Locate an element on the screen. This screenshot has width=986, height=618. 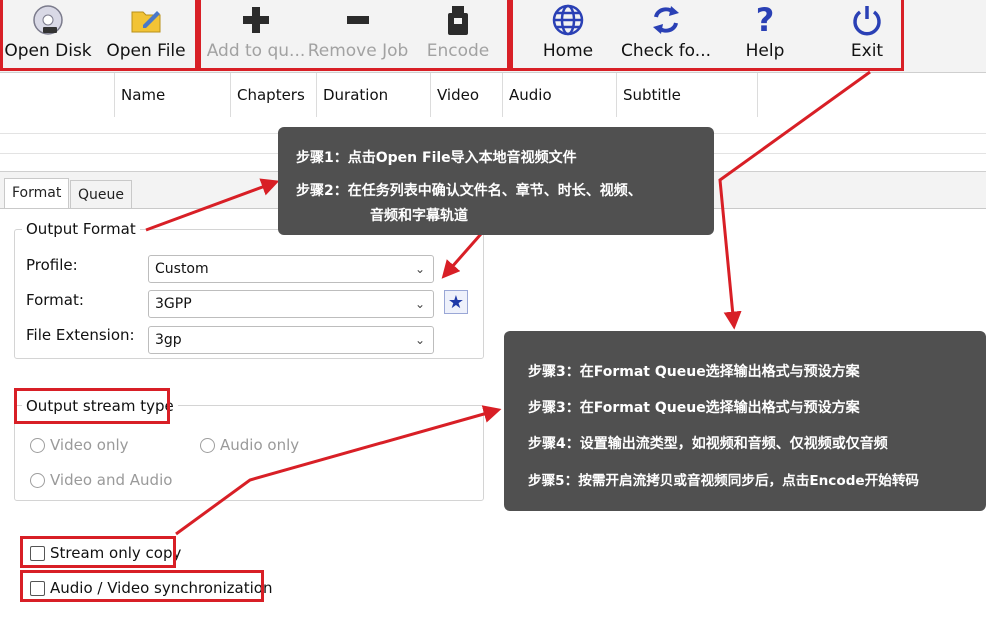
column-subtitle: Subtitle is located at coordinates (687, 95).